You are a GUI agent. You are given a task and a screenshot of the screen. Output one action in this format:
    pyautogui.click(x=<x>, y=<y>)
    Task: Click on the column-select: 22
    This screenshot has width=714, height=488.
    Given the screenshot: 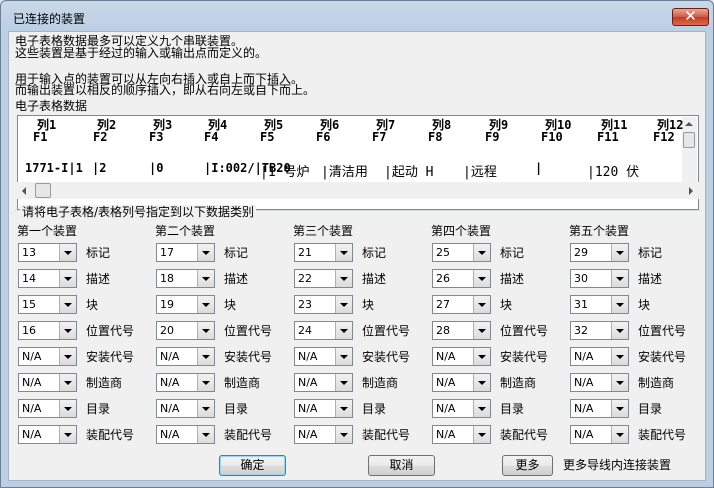 What is the action you would take?
    pyautogui.click(x=323, y=278)
    